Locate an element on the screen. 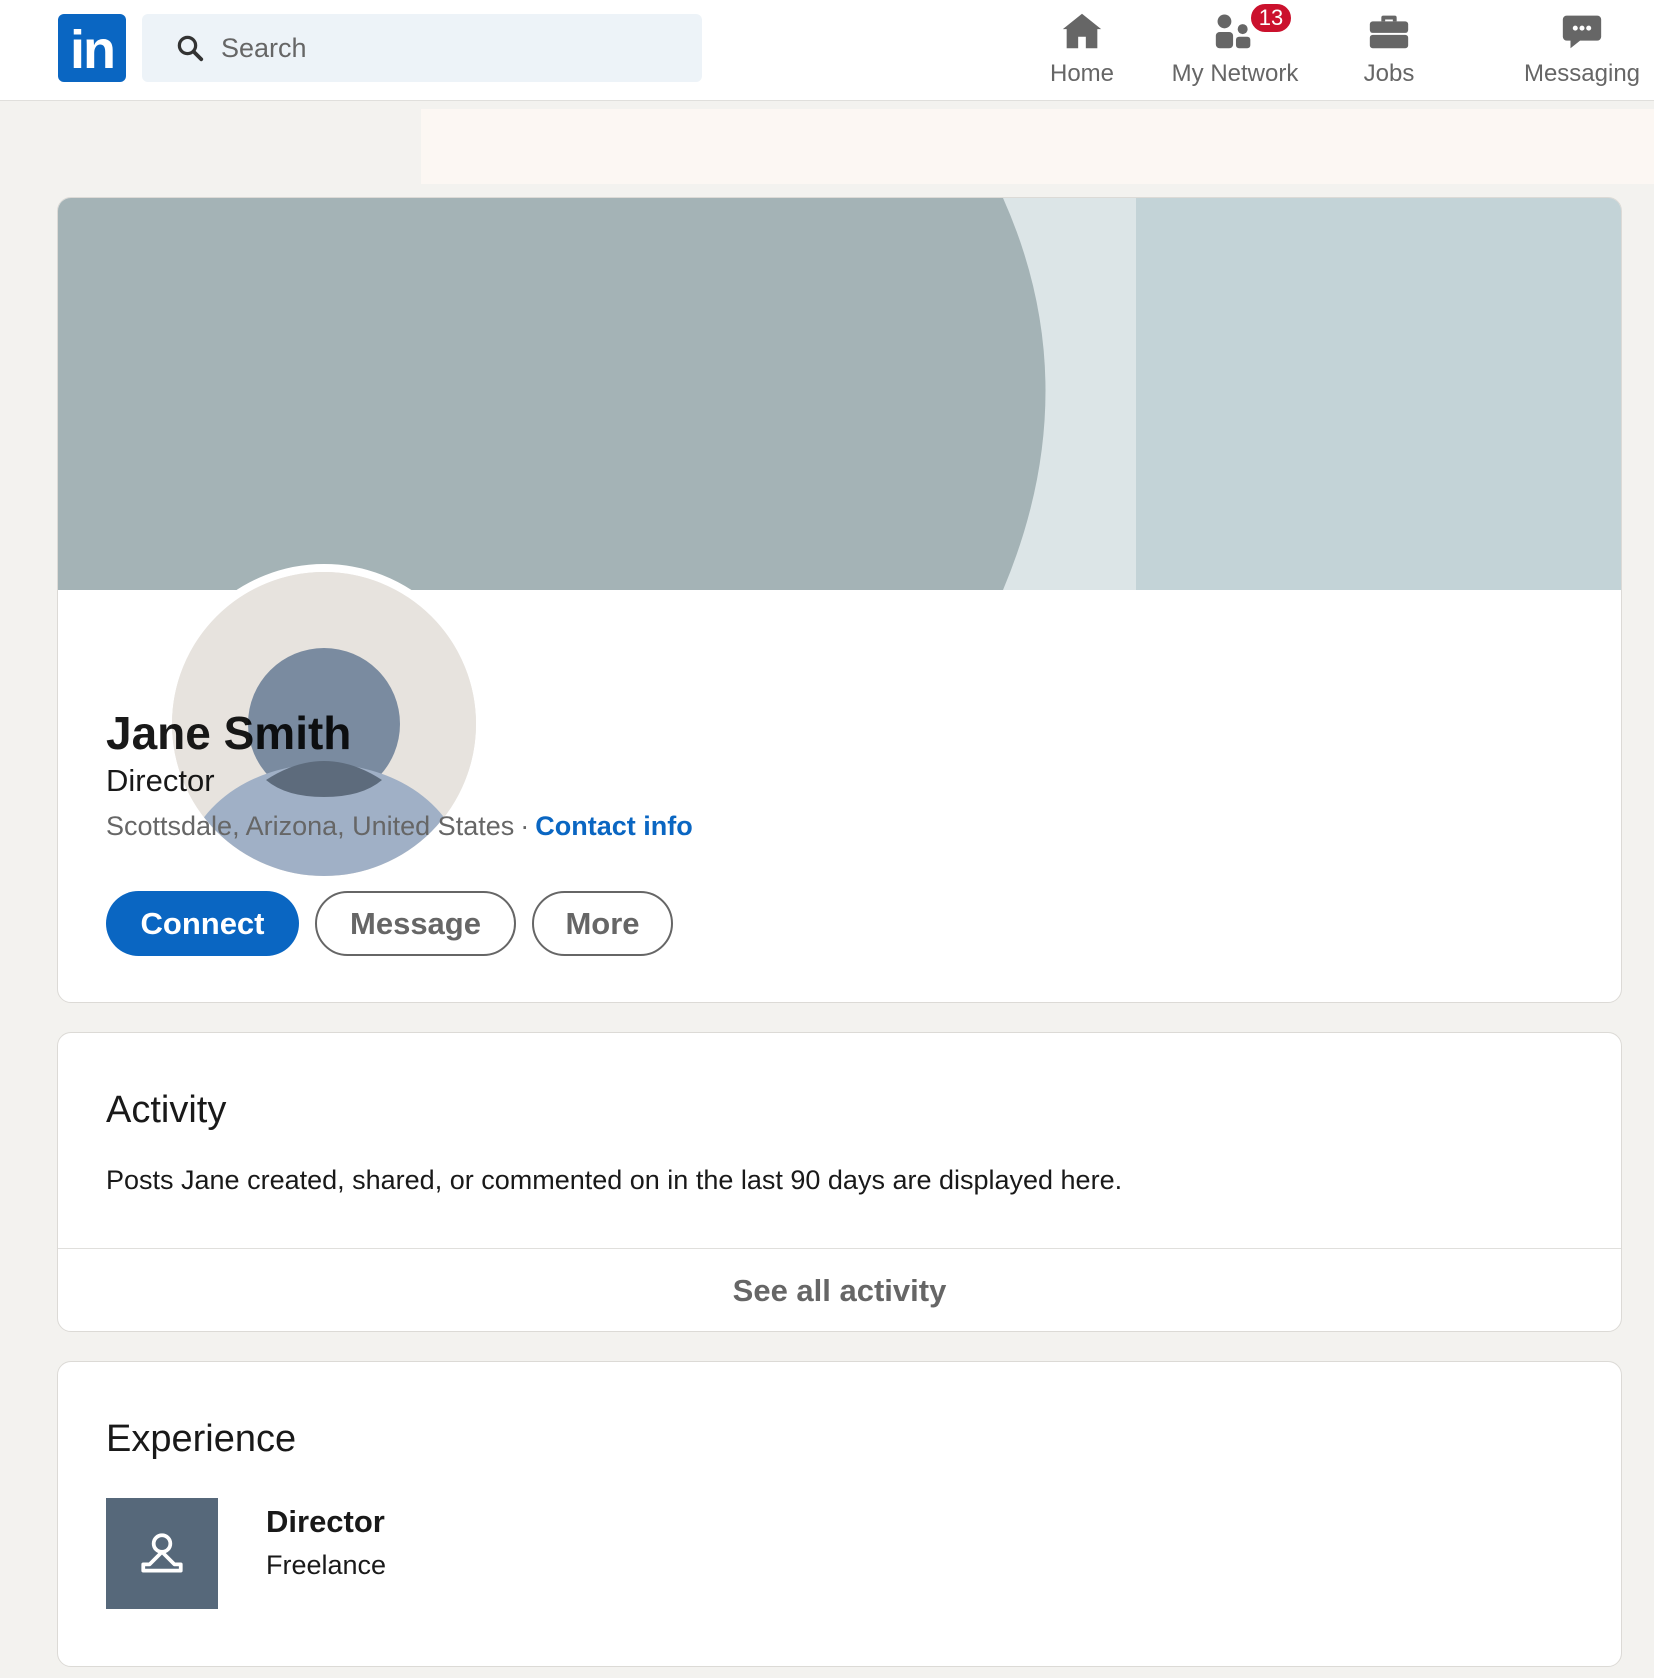 The image size is (1654, 1678). top-navbar: in Home 13 My Network is located at coordinates (827, 50).